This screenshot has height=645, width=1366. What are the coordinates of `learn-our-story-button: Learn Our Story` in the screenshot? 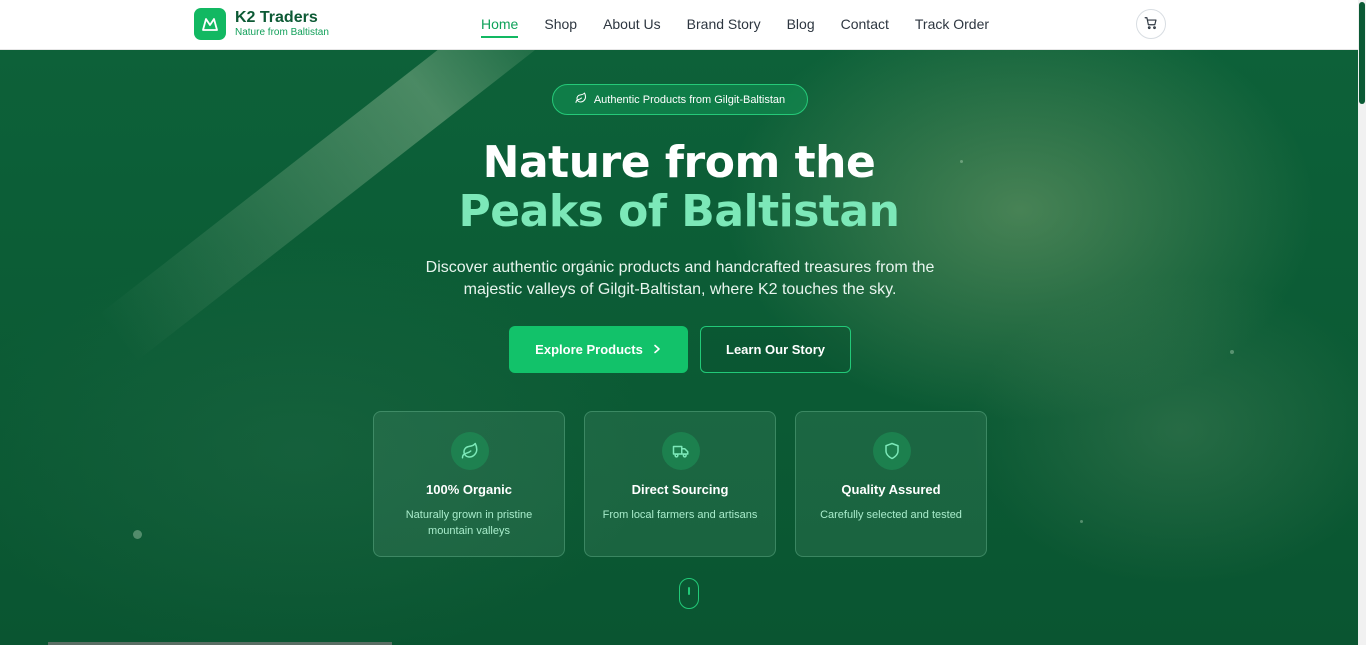 It's located at (775, 349).